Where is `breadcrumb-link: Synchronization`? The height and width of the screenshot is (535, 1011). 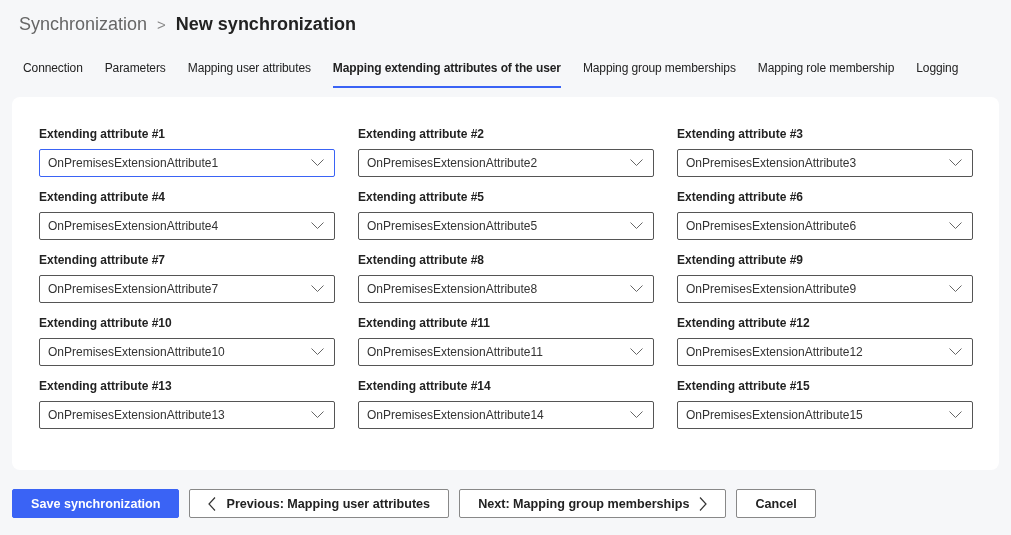
breadcrumb-link: Synchronization is located at coordinates (83, 24).